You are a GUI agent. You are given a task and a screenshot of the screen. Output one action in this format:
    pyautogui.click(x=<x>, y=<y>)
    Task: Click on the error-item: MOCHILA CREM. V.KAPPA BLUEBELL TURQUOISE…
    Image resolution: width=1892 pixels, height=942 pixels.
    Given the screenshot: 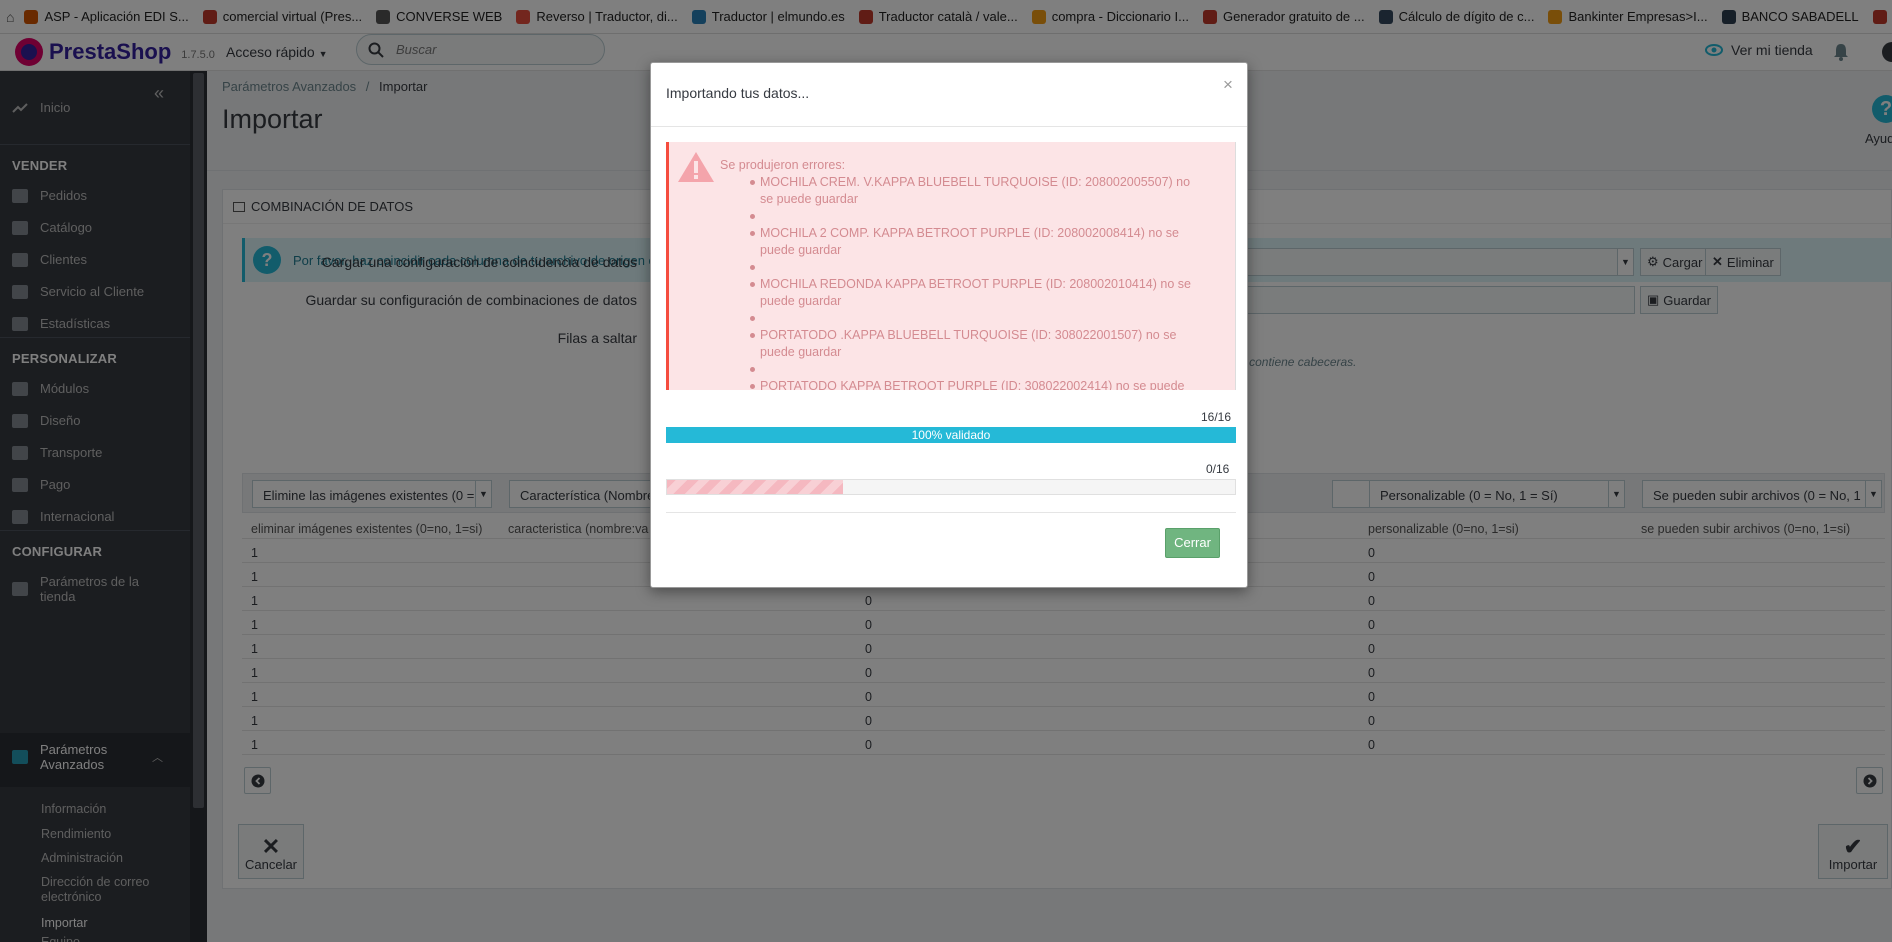 What is the action you would take?
    pyautogui.click(x=960, y=191)
    